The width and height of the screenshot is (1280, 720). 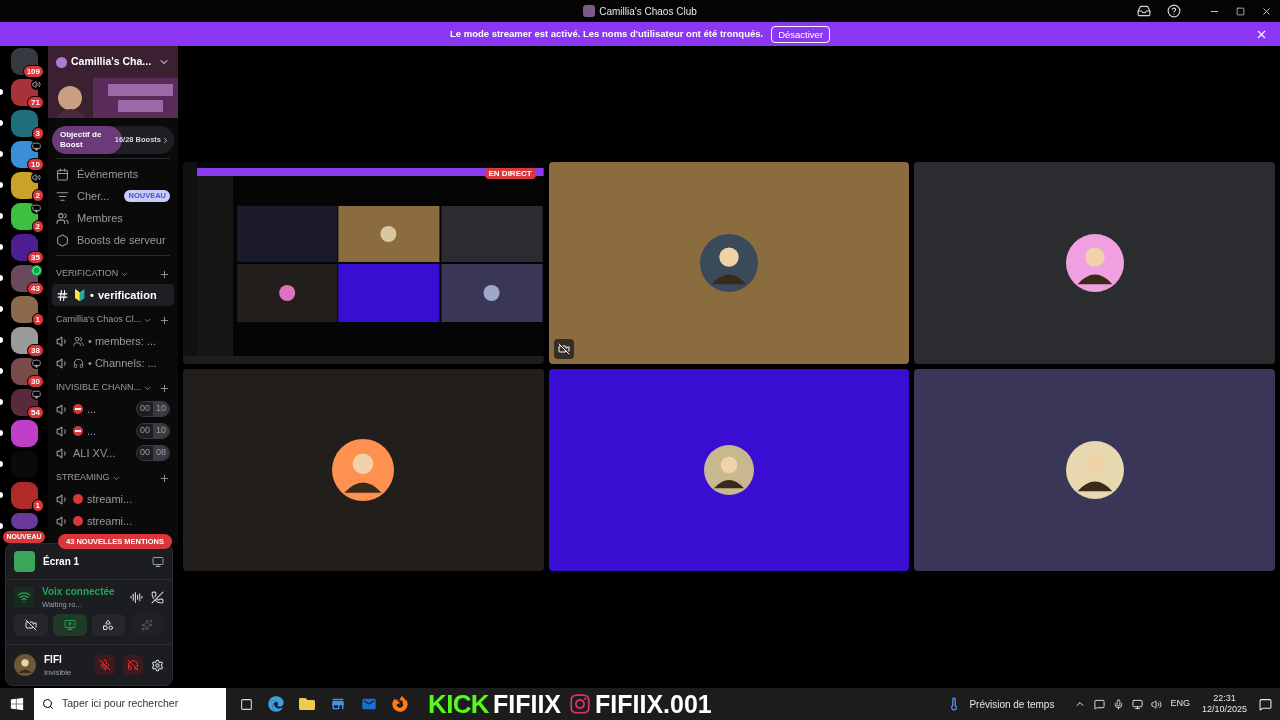 I want to click on menu-item: Membres, so click(x=113, y=218).